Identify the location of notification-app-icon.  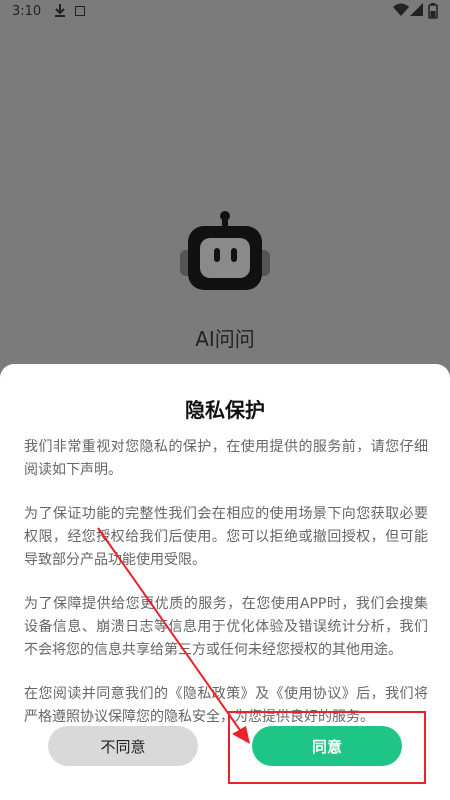
(80, 11).